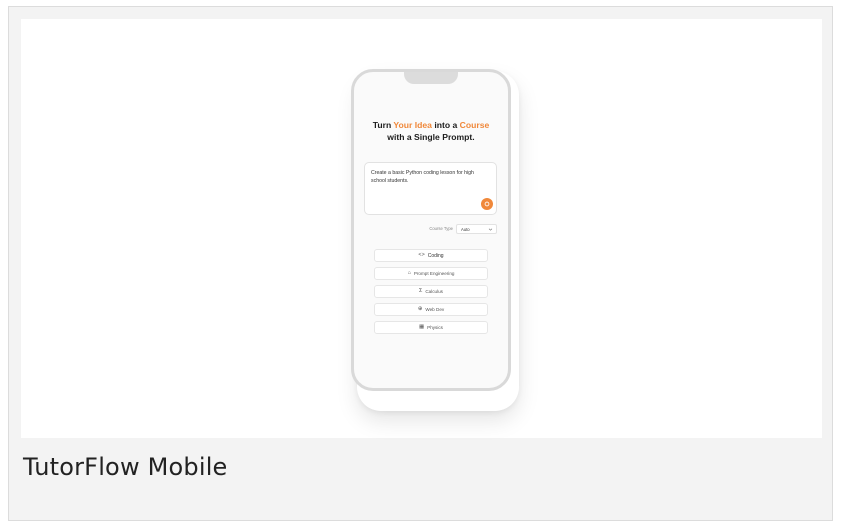 Image resolution: width=841 pixels, height=521 pixels. I want to click on robot-icon: ⌂, so click(409, 272).